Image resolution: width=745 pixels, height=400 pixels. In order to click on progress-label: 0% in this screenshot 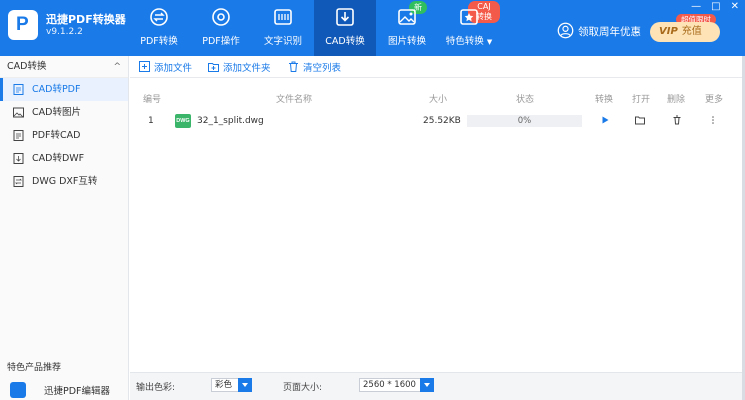, I will do `click(524, 121)`.